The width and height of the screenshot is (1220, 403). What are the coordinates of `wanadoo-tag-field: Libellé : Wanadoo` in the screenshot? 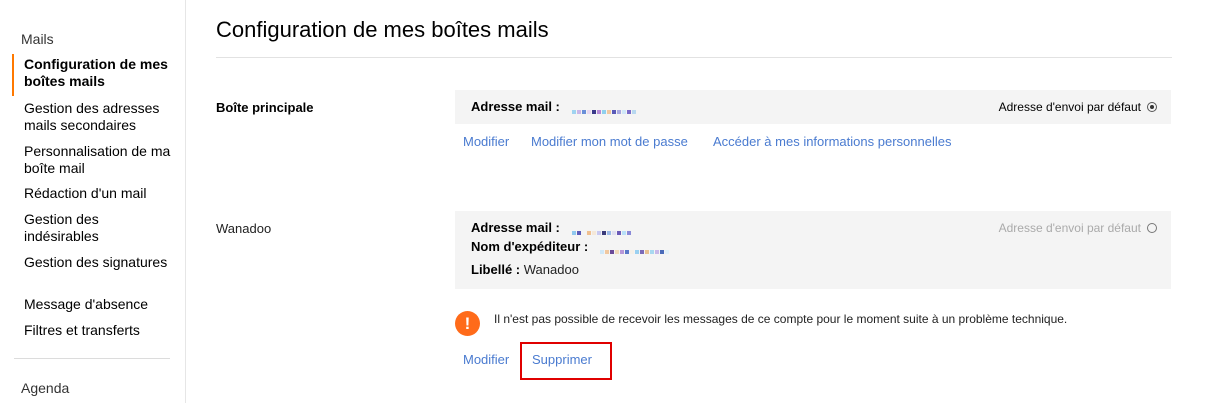 It's located at (525, 269).